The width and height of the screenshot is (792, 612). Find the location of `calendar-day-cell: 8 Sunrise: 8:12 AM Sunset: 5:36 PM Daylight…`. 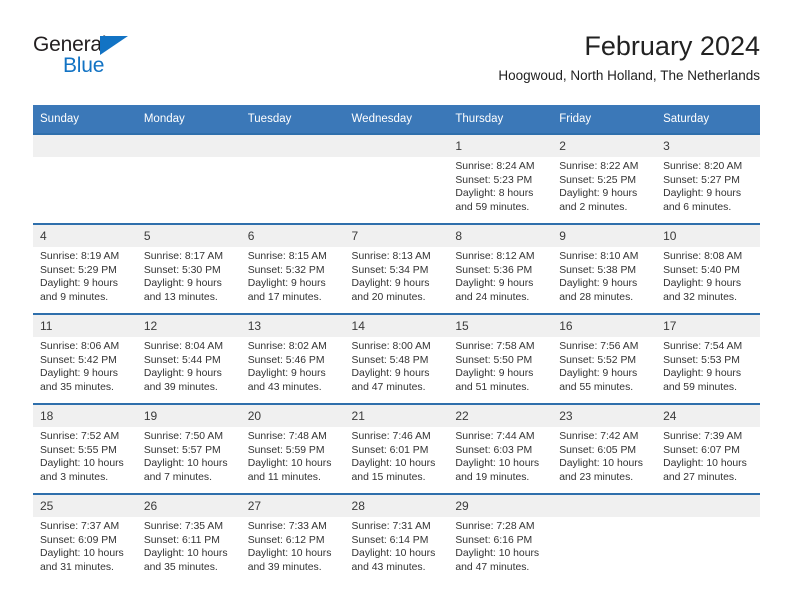

calendar-day-cell: 8 Sunrise: 8:12 AM Sunset: 5:36 PM Daylight… is located at coordinates (500, 268).